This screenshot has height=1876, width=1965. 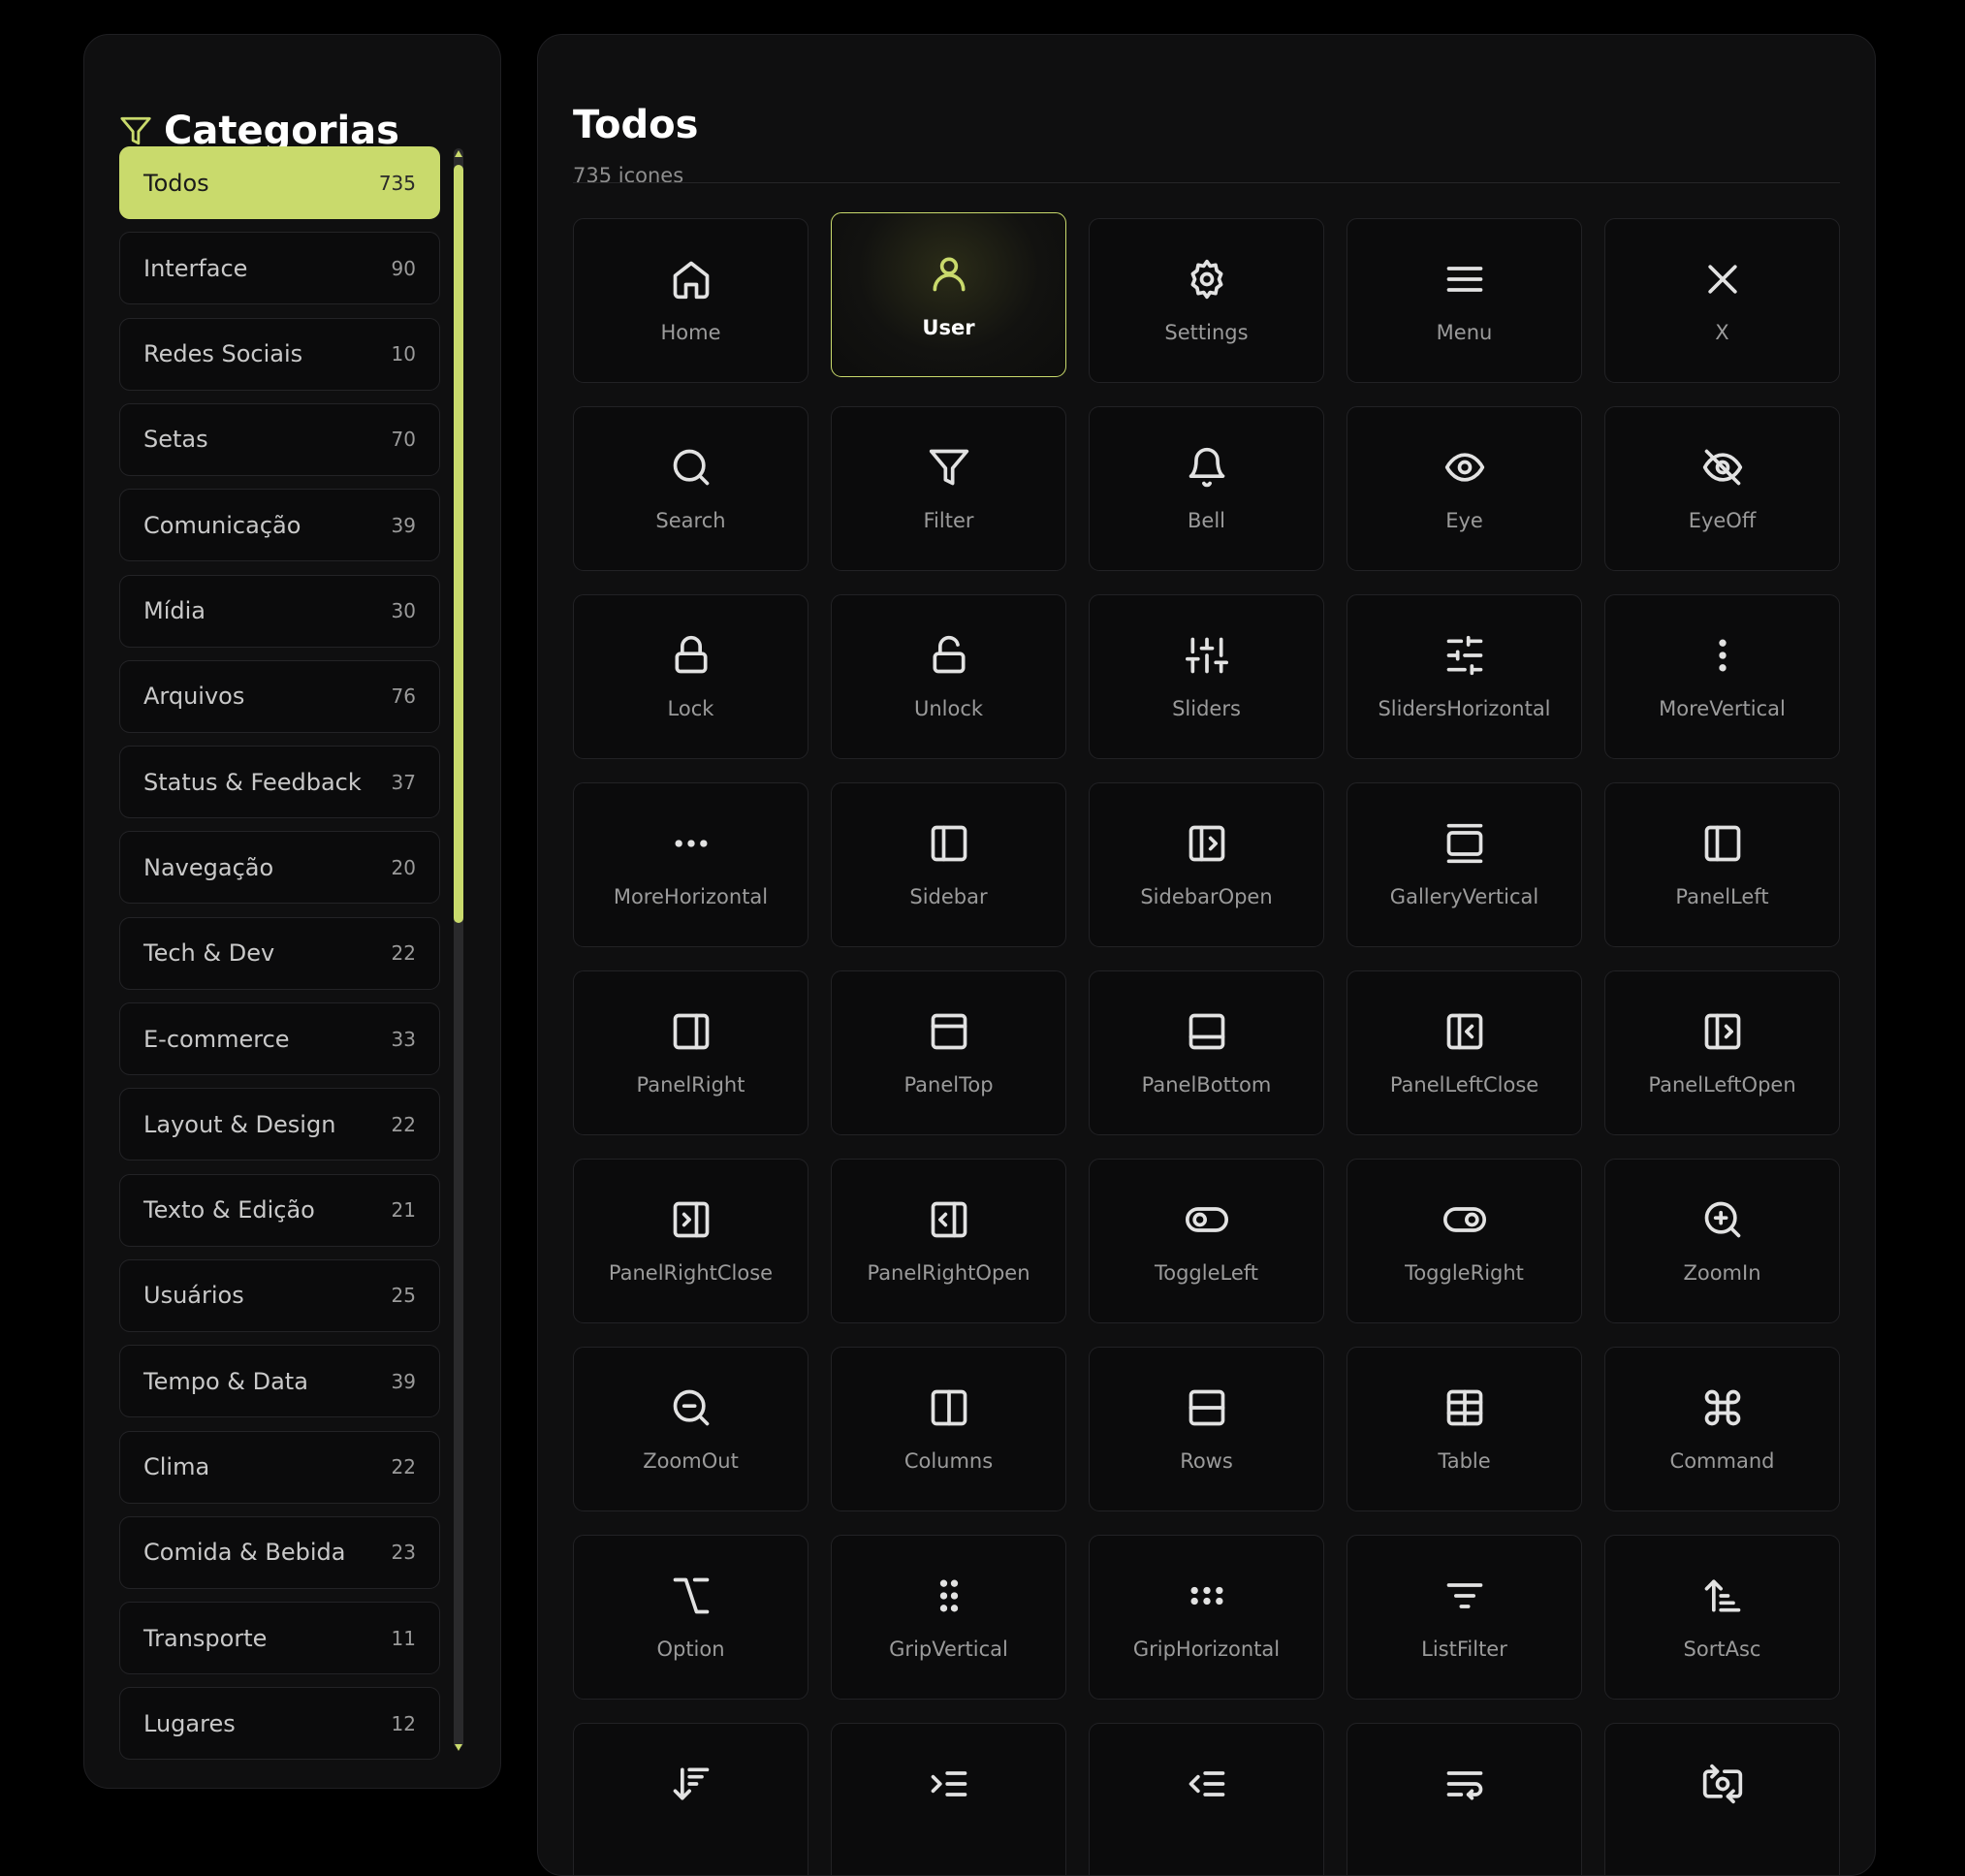 What do you see at coordinates (1206, 1052) in the screenshot?
I see `icon-tile: PanelBottom` at bounding box center [1206, 1052].